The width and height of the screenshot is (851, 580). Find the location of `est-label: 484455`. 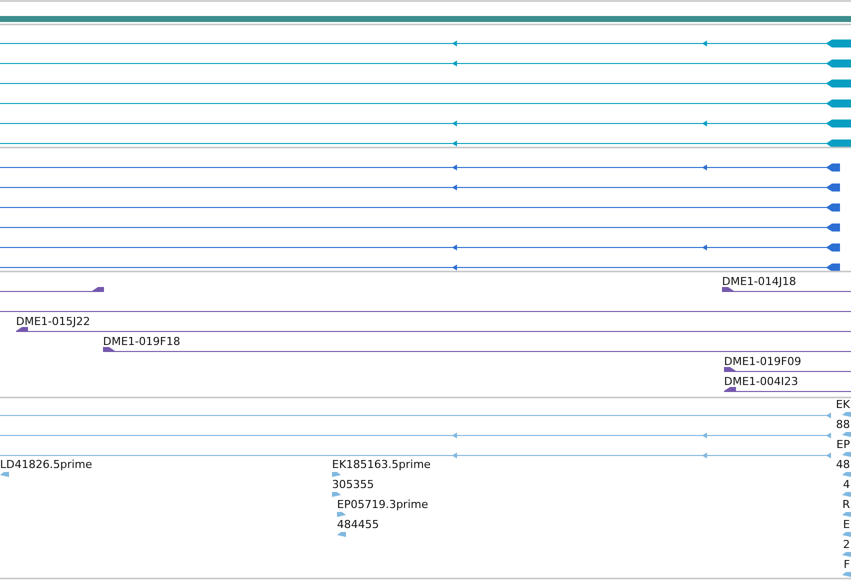

est-label: 484455 is located at coordinates (358, 524).